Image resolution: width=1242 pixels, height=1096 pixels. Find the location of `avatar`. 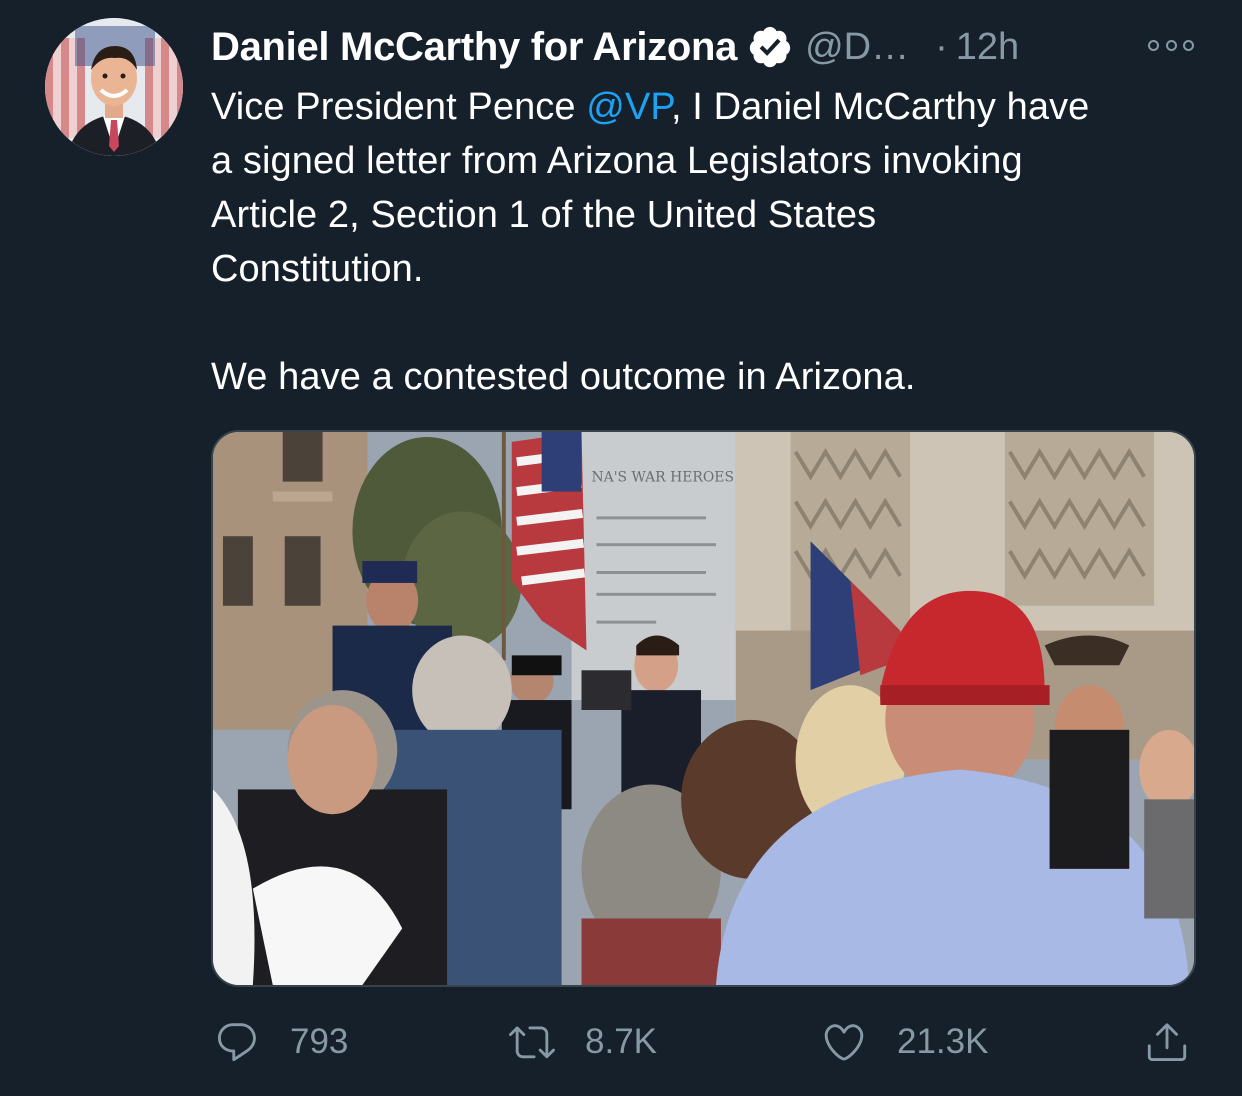

avatar is located at coordinates (114, 87).